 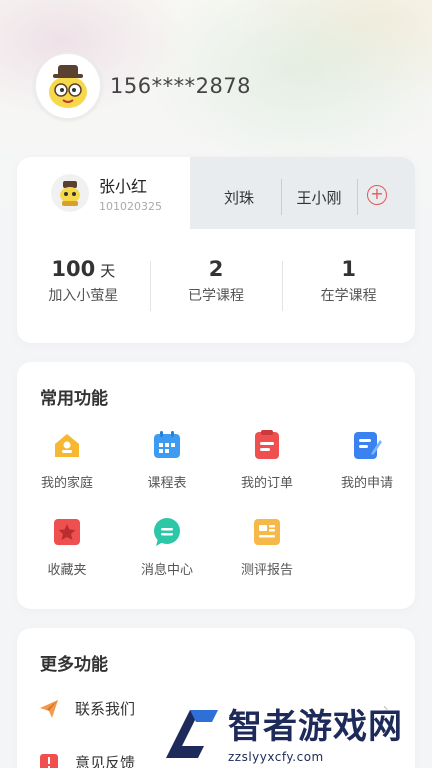 I want to click on func-my-applications: 我的申请, so click(x=367, y=460).